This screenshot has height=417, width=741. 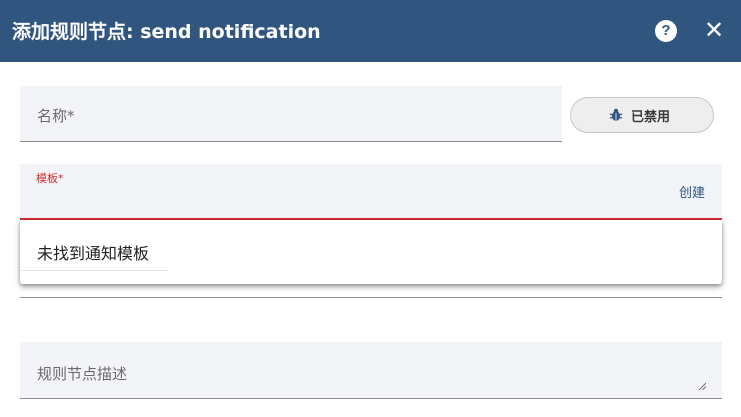 What do you see at coordinates (651, 117) in the screenshot?
I see `debug-mode-label: 已禁用` at bounding box center [651, 117].